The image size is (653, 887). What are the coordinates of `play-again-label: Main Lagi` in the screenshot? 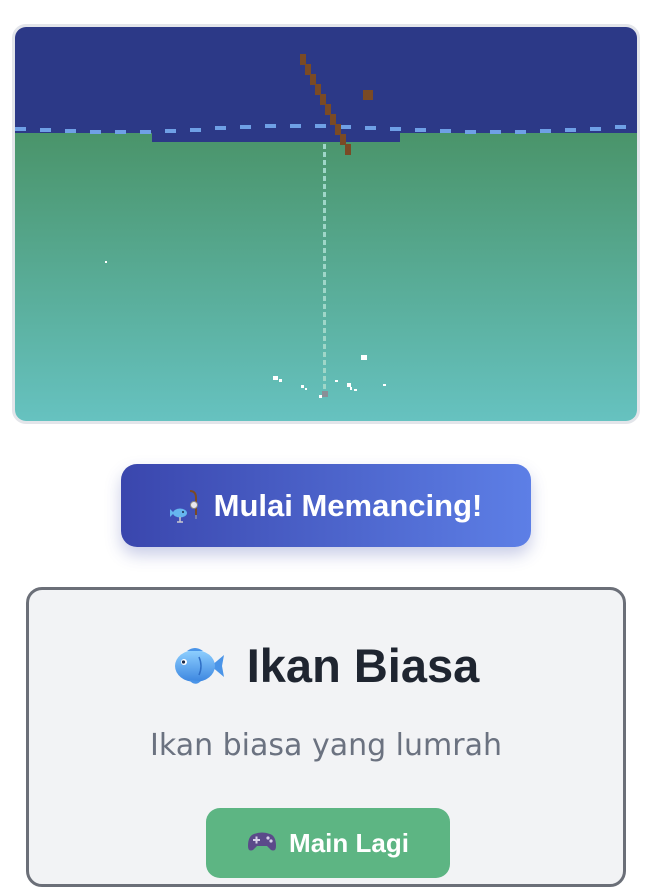 It's located at (349, 843).